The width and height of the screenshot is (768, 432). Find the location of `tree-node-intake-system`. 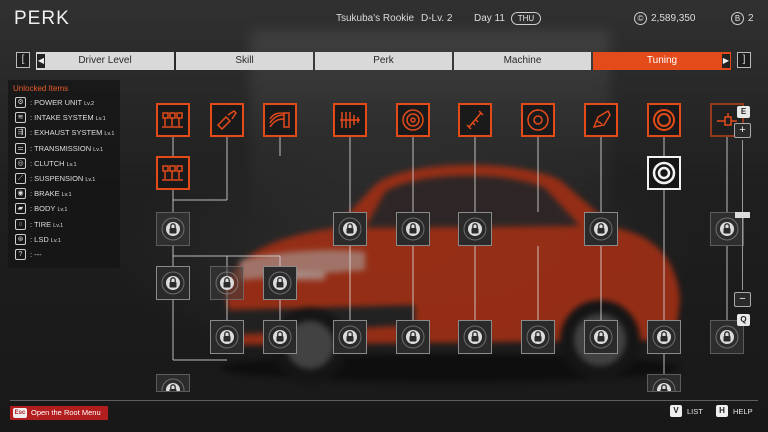

tree-node-intake-system is located at coordinates (227, 120).